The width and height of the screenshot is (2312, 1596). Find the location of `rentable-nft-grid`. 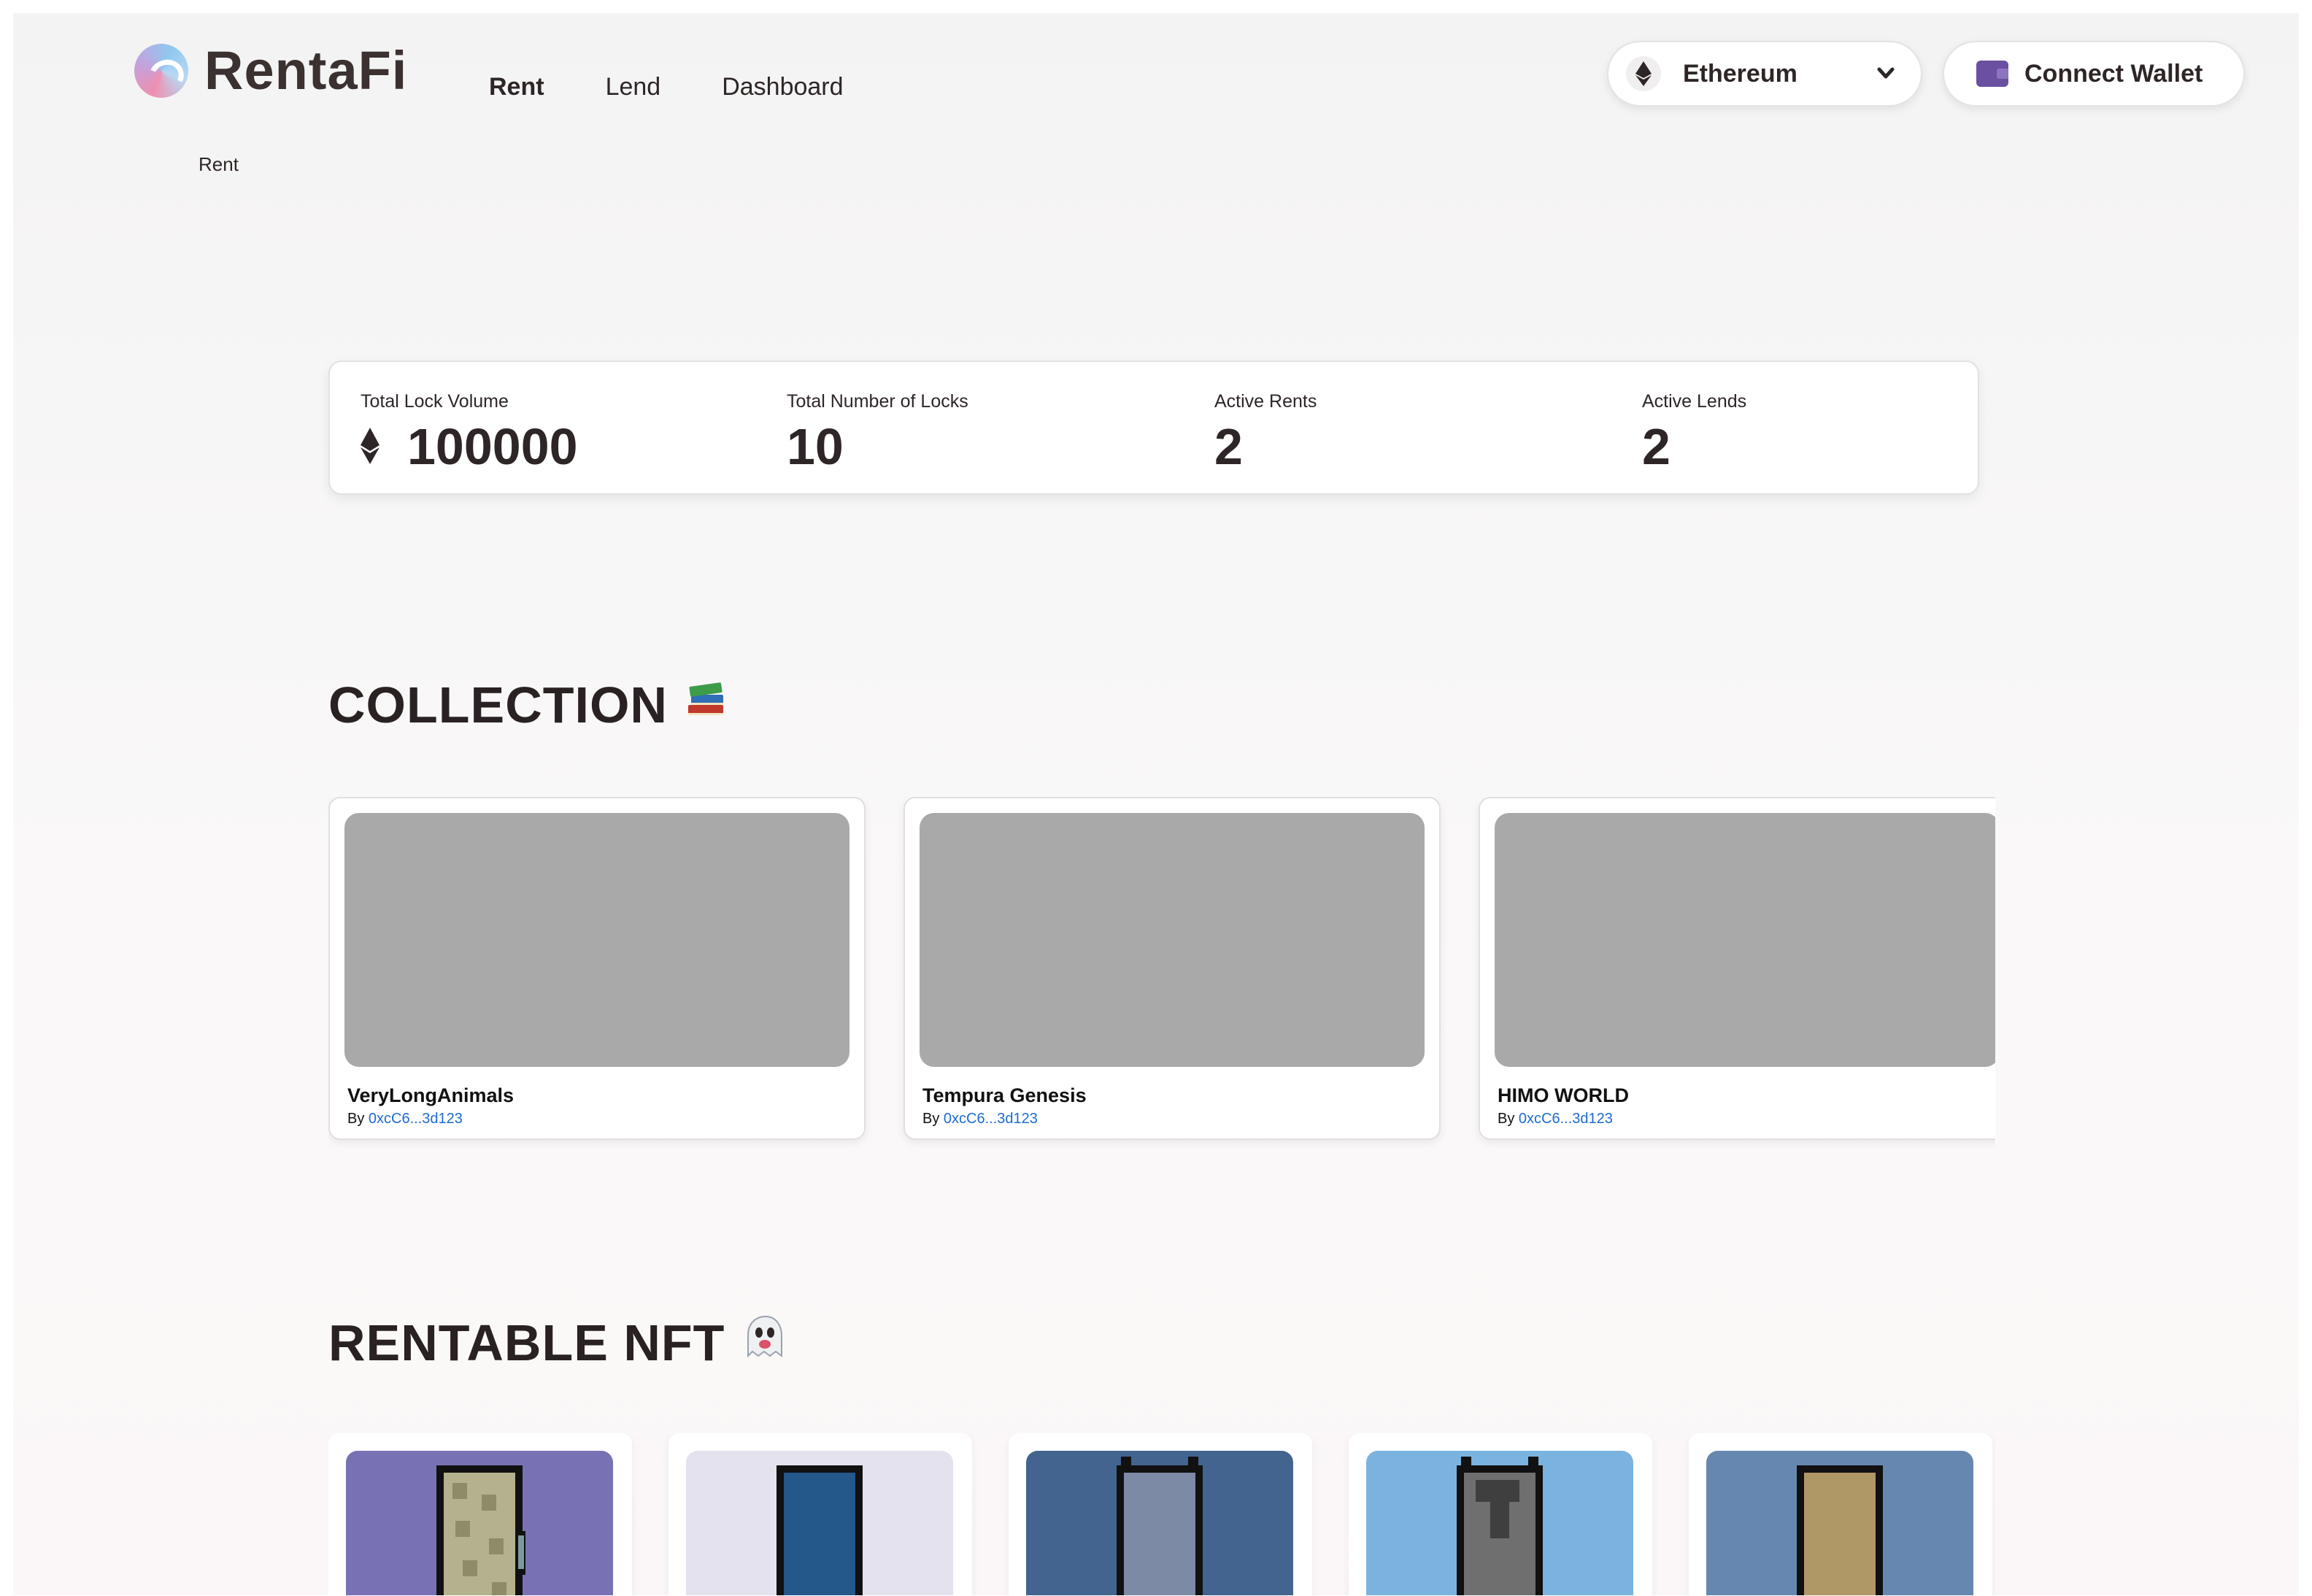

rentable-nft-grid is located at coordinates (1161, 1514).